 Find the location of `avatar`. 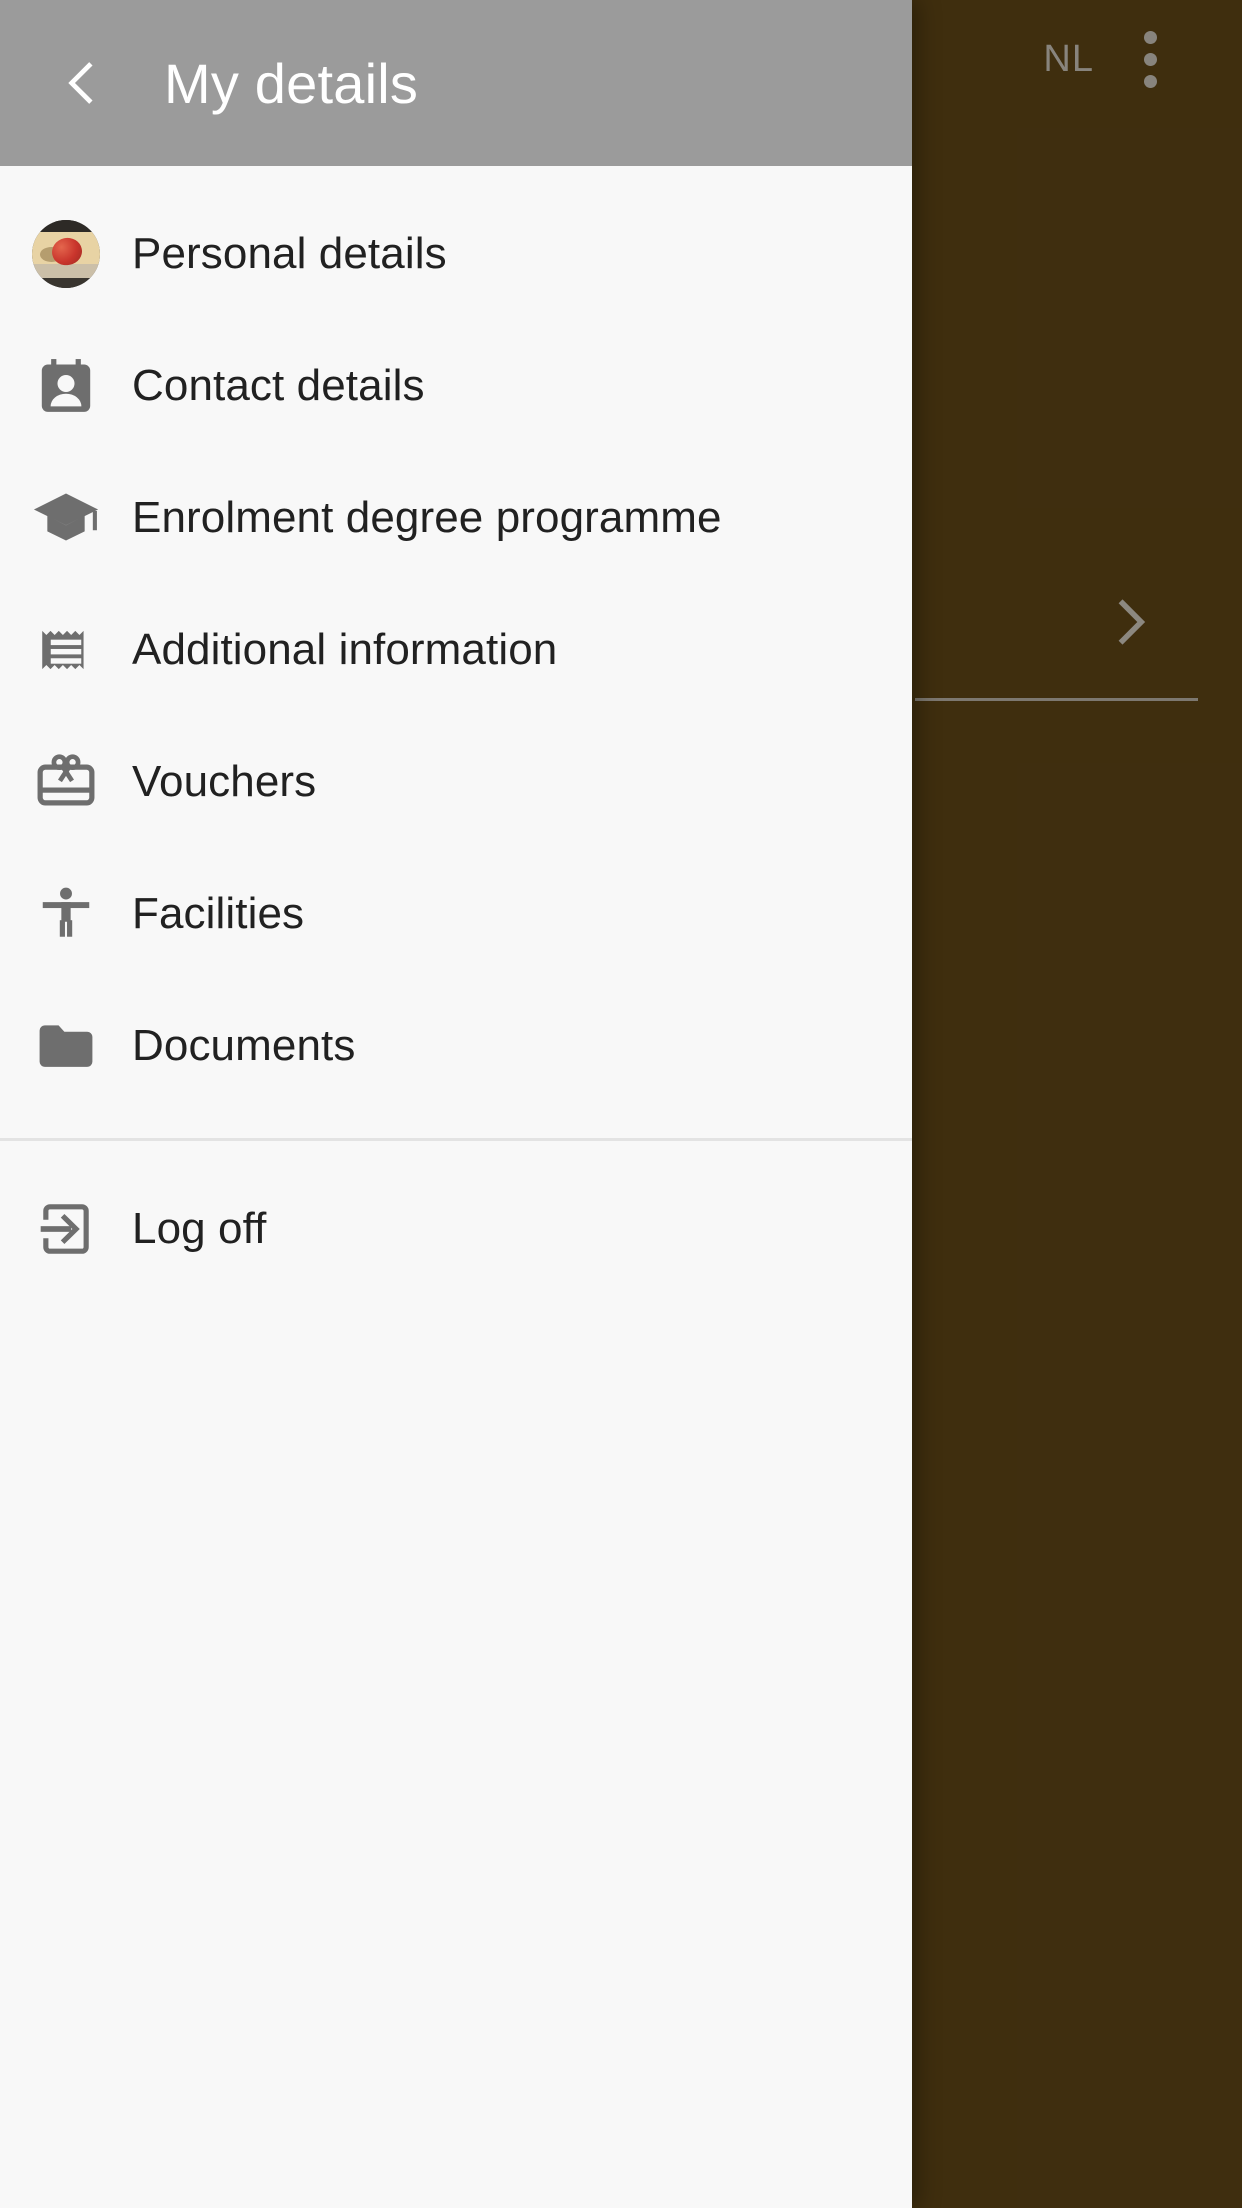

avatar is located at coordinates (66, 254).